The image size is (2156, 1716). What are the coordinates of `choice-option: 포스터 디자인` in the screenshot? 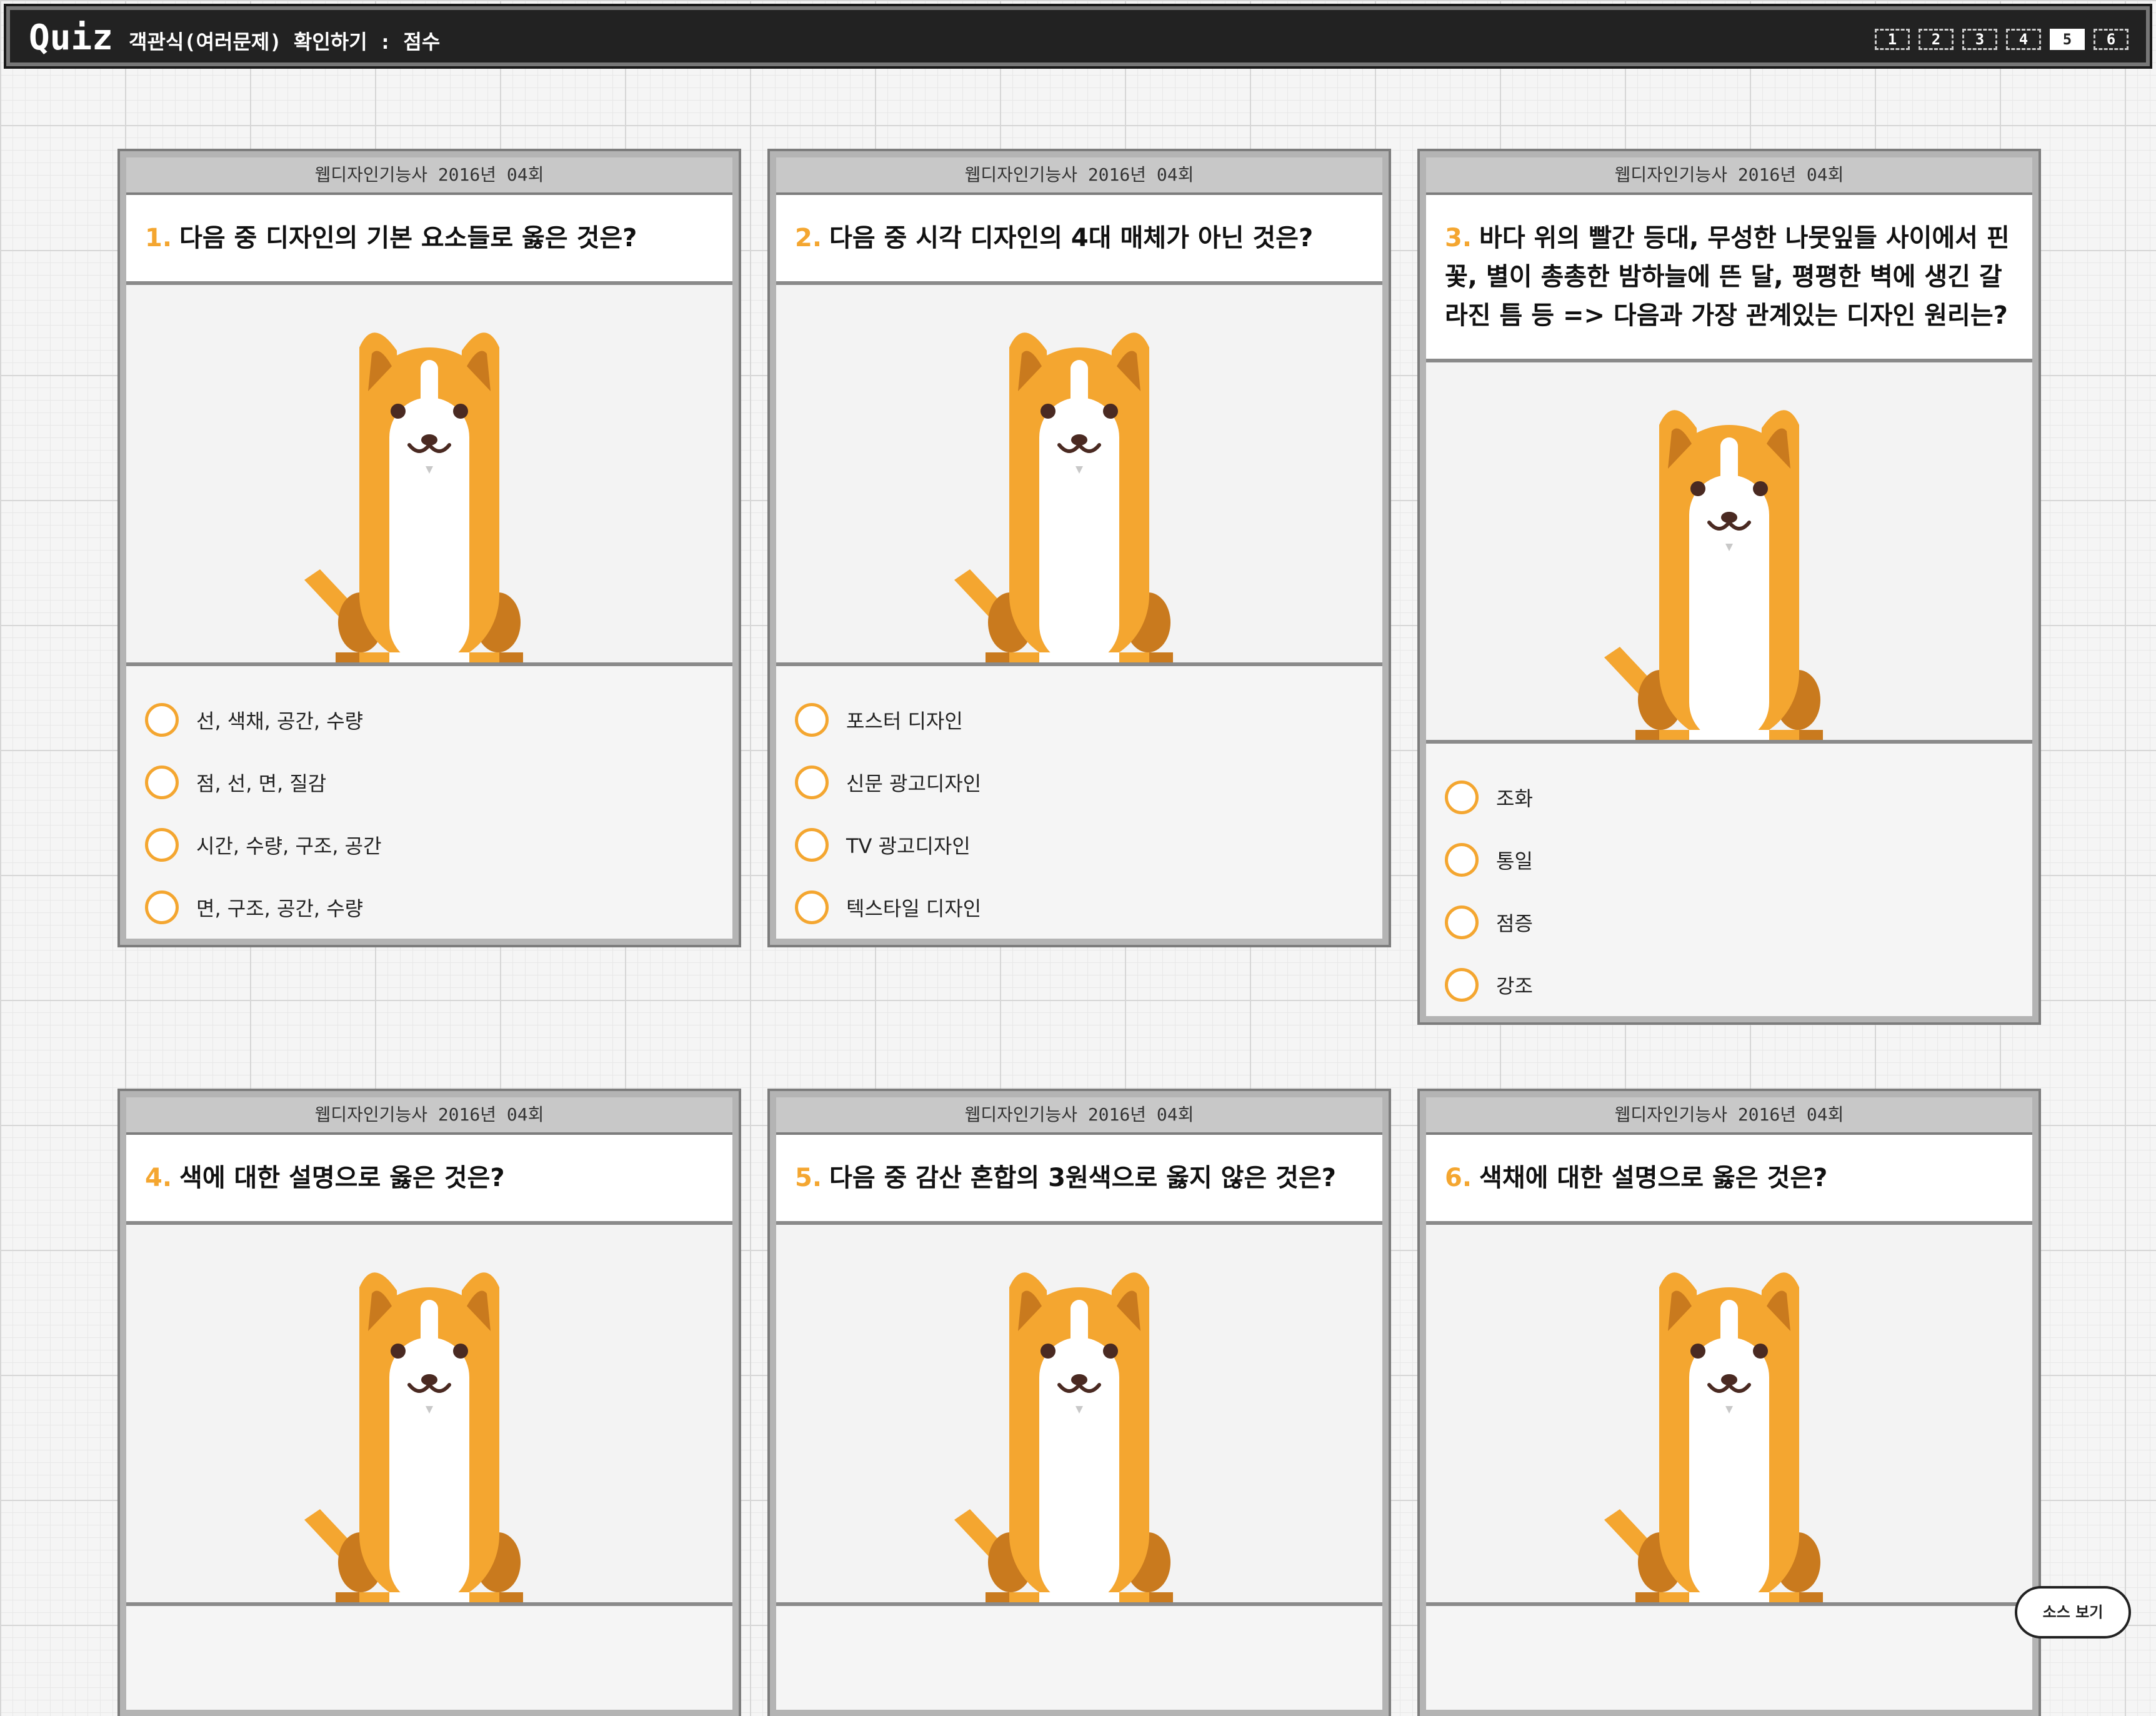 It's located at (1079, 720).